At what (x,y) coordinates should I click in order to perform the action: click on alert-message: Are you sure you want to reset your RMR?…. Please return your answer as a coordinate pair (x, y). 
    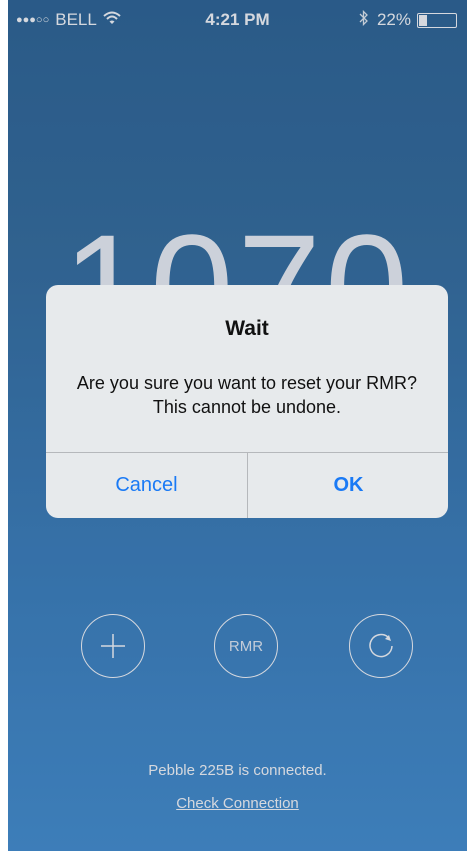
    Looking at the image, I should click on (247, 395).